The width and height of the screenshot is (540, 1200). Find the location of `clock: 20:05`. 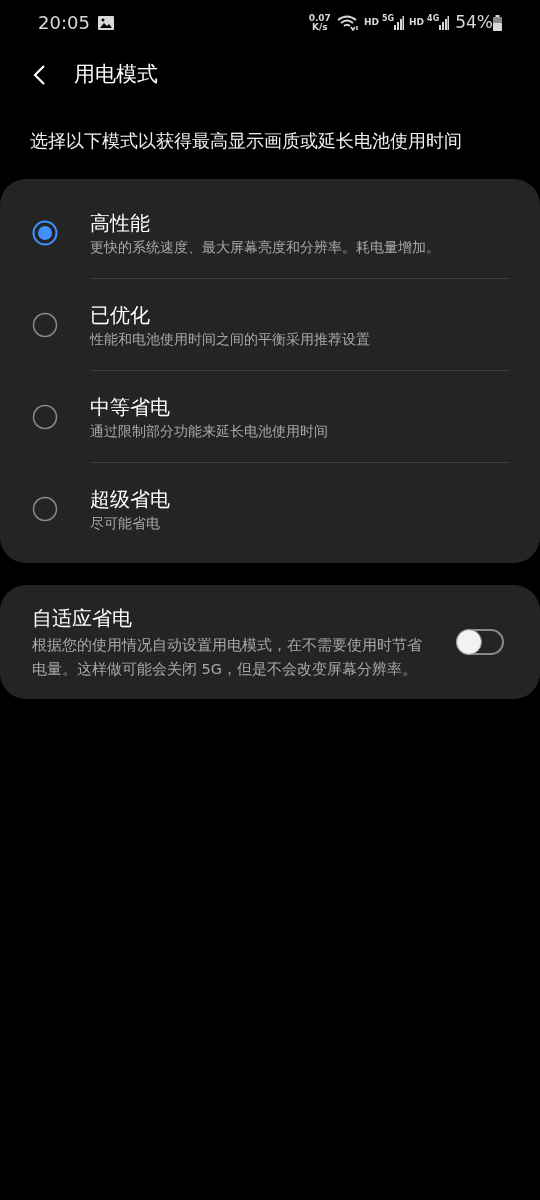

clock: 20:05 is located at coordinates (64, 23).